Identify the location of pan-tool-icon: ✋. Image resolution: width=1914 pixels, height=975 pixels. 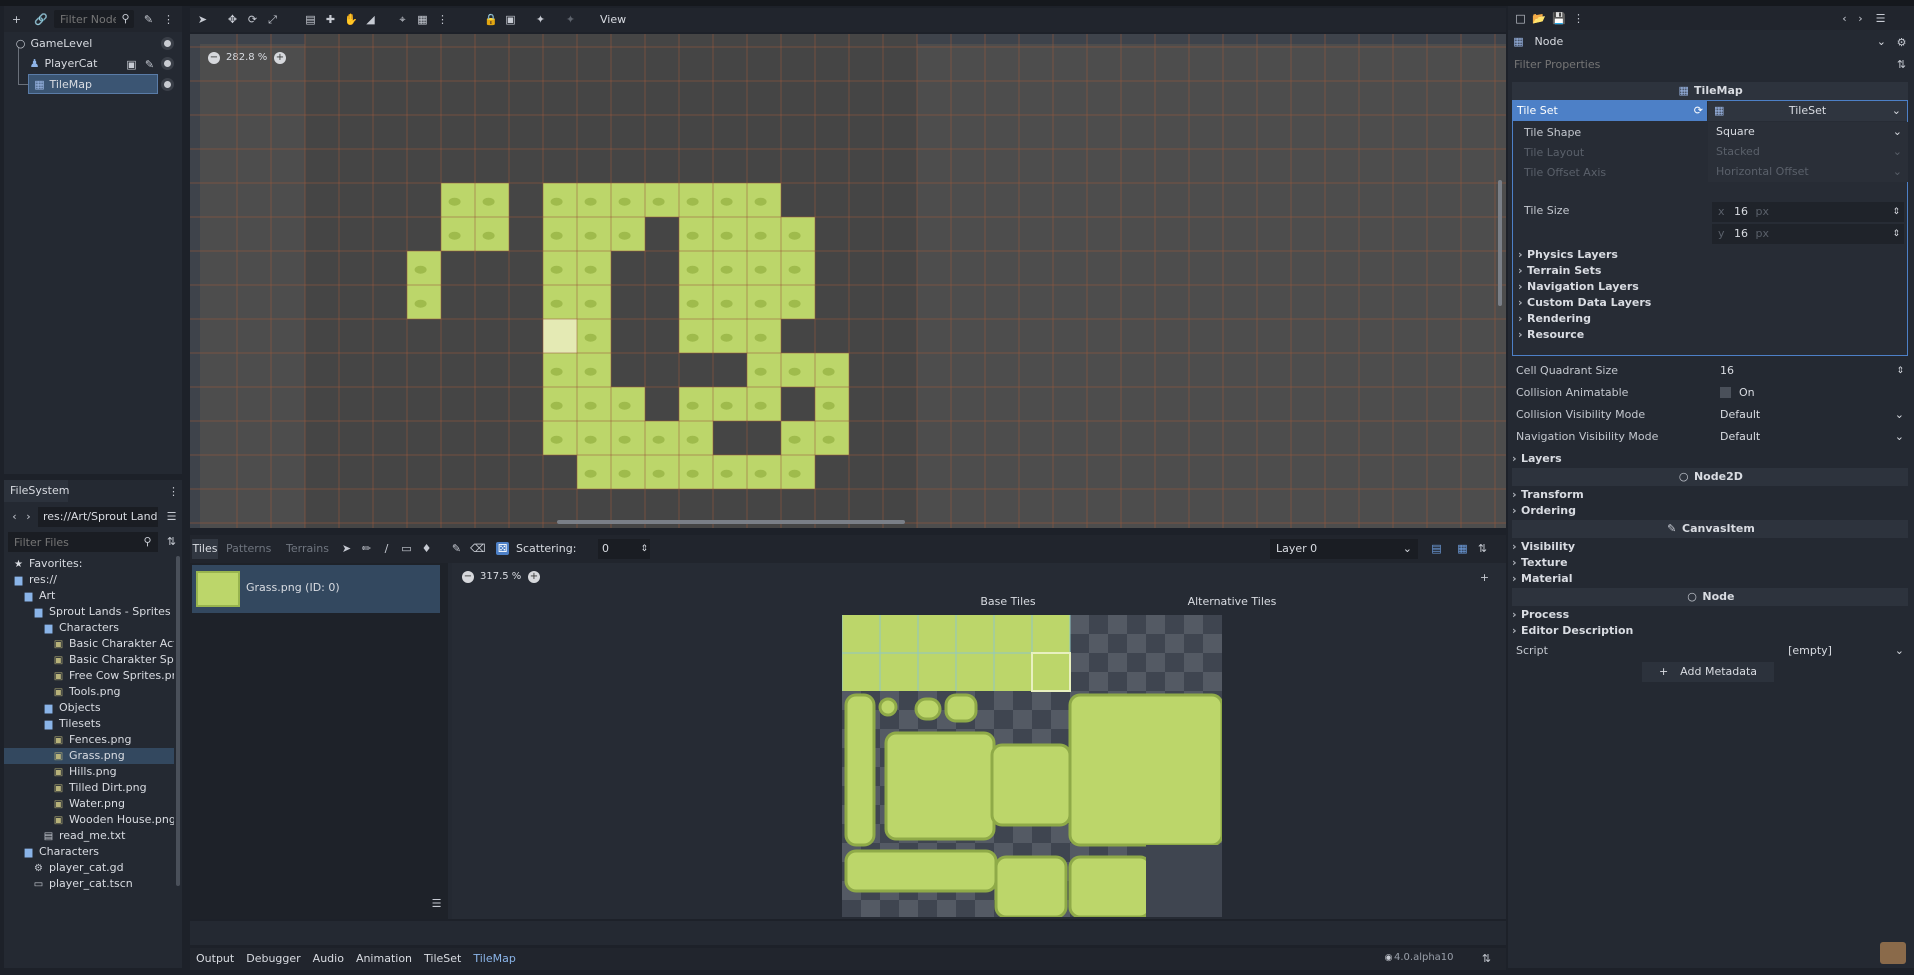
(351, 19).